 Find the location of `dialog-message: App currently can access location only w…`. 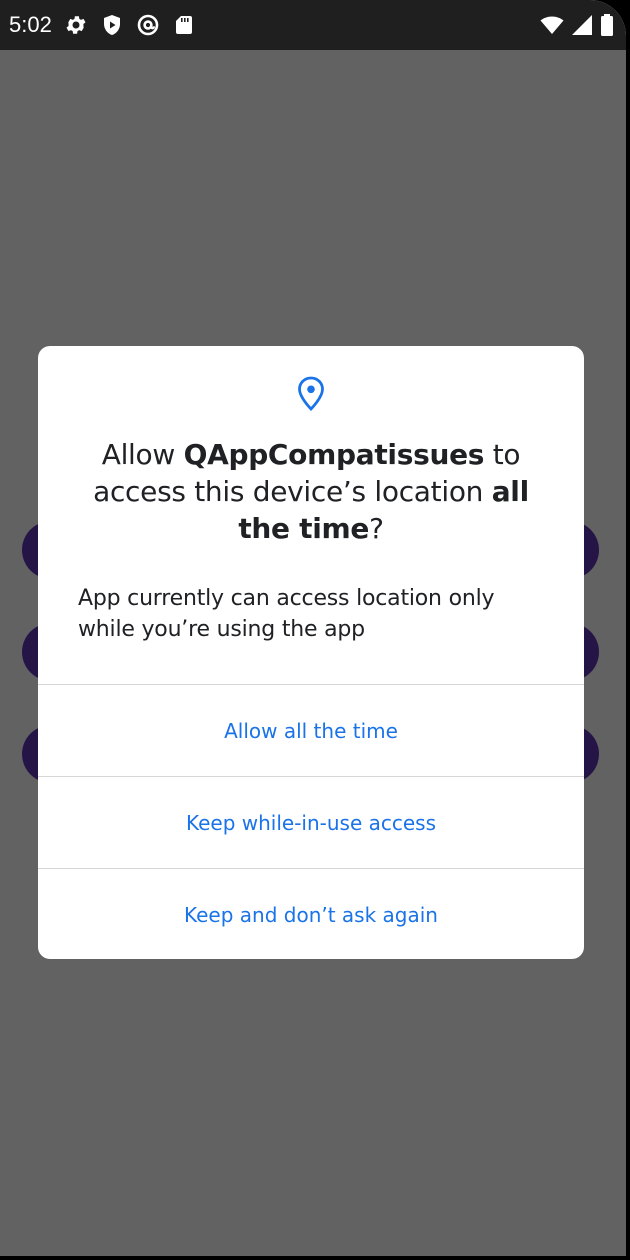

dialog-message: App currently can access location only w… is located at coordinates (286, 614).